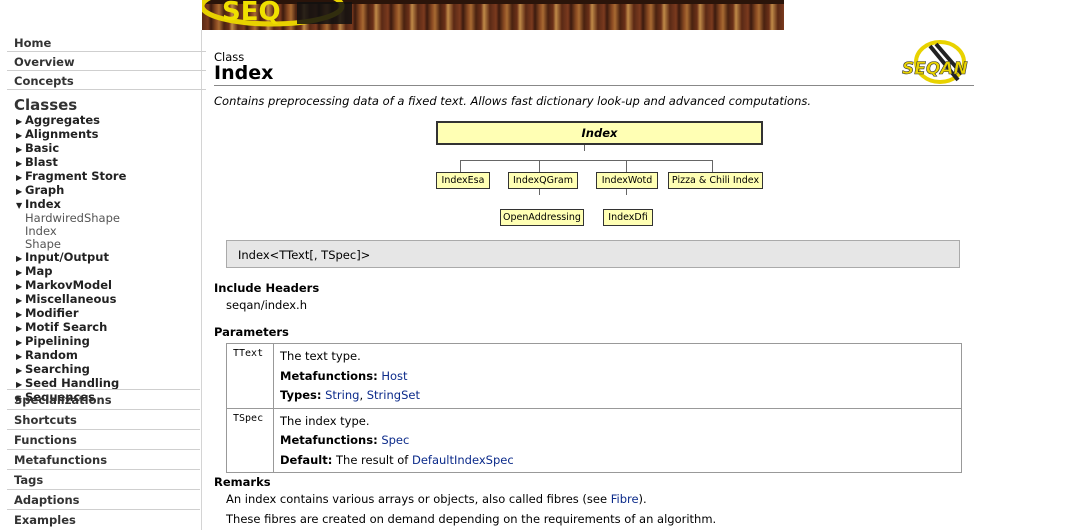  What do you see at coordinates (715, 180) in the screenshot?
I see `diagram-node-pizza-chili-index: Pizza & Chili Index` at bounding box center [715, 180].